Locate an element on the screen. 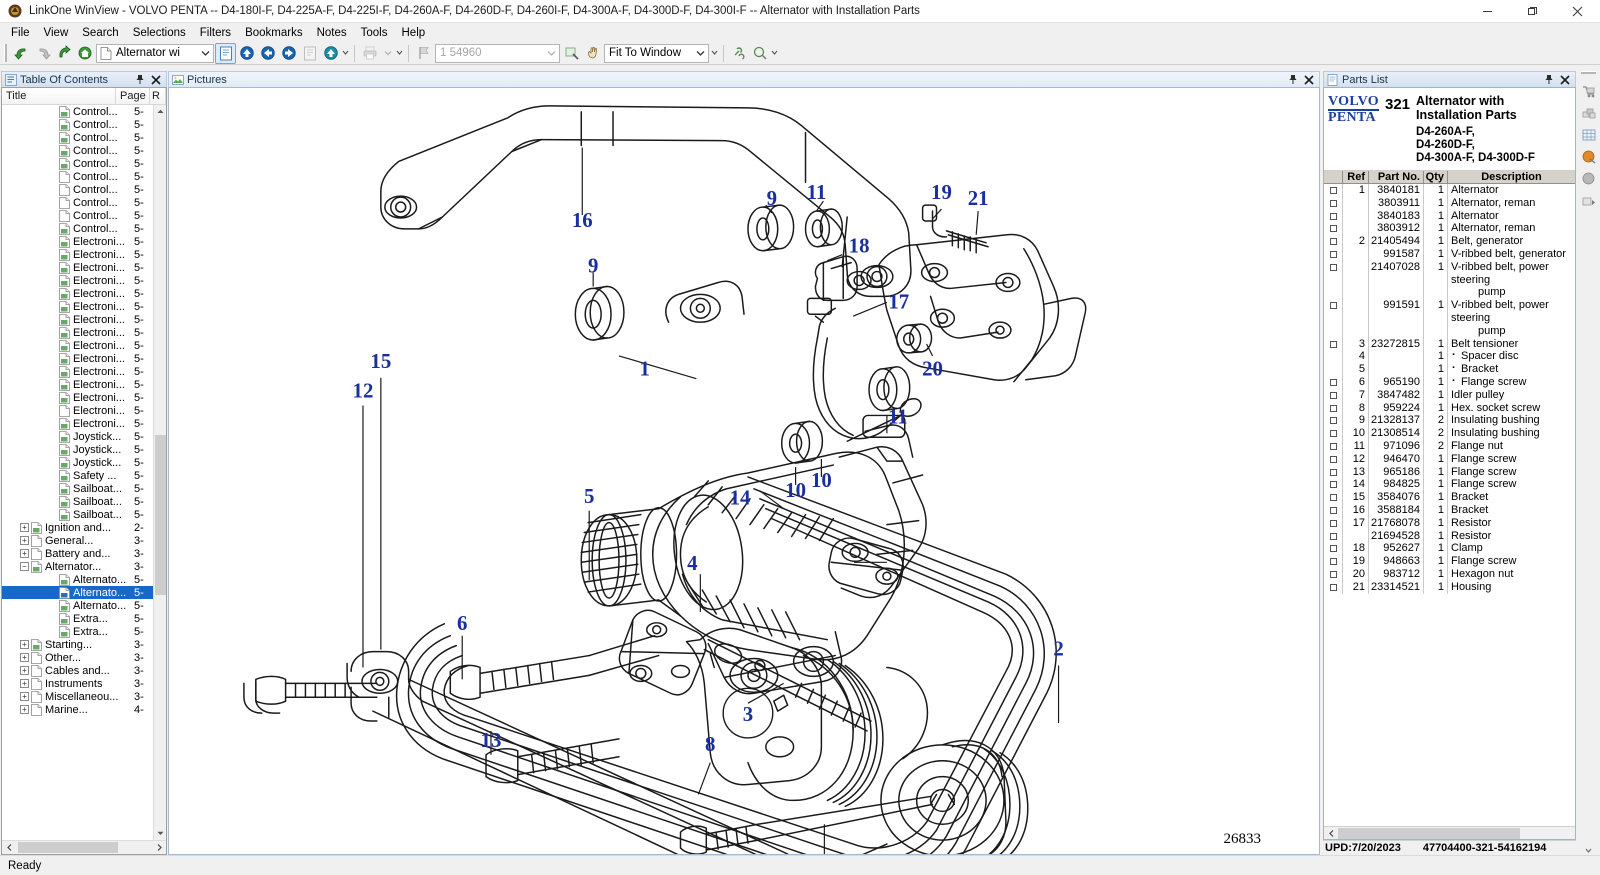 This screenshot has width=1600, height=875. column-qty: Qty is located at coordinates (1436, 177).